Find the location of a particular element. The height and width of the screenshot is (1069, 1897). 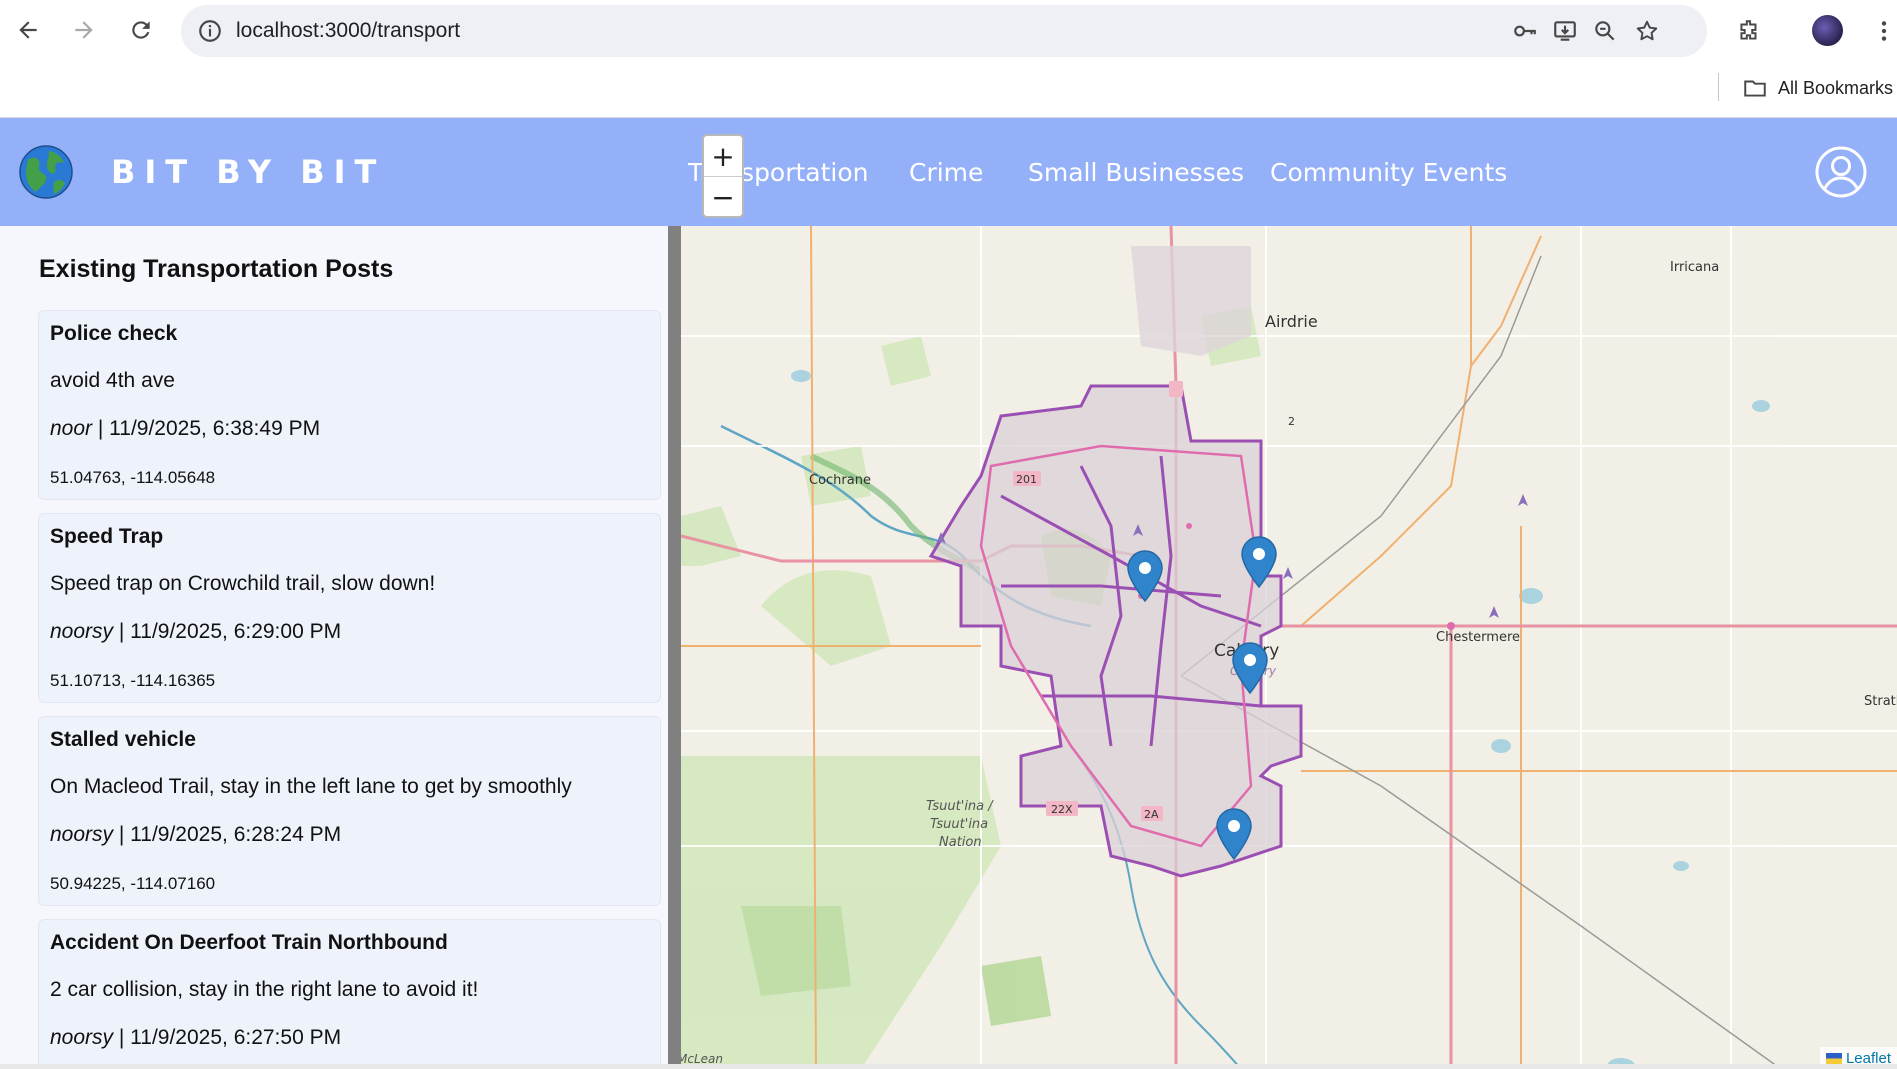

reload-icon is located at coordinates (141, 30).